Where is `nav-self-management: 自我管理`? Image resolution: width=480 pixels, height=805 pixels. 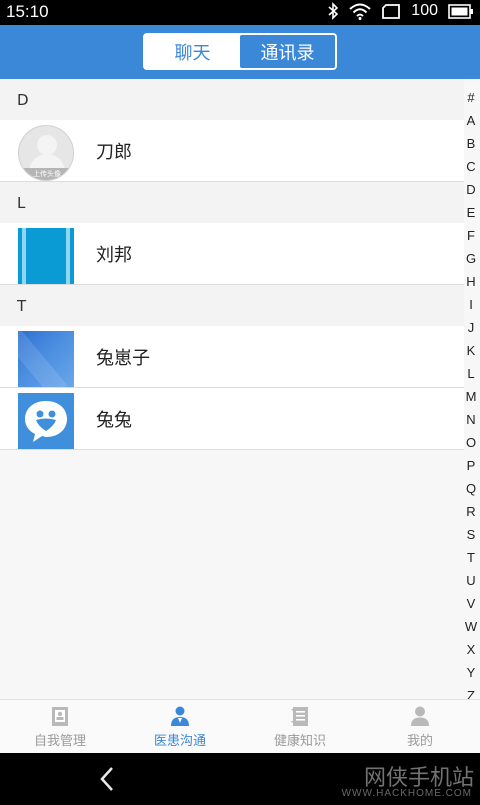 nav-self-management: 自我管理 is located at coordinates (60, 726).